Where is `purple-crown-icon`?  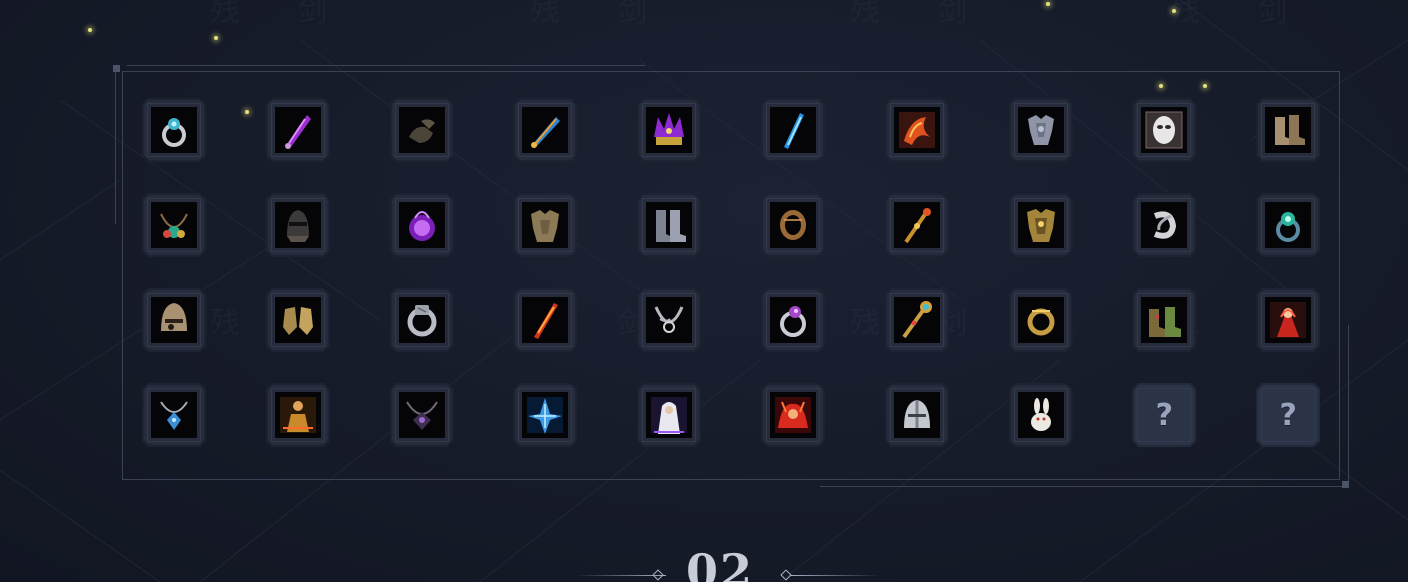 purple-crown-icon is located at coordinates (669, 130).